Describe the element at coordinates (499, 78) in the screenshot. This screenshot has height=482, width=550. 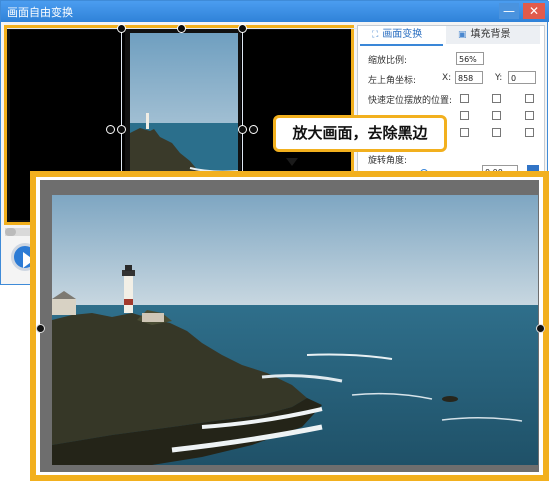
I see `y-label: Y:` at that location.